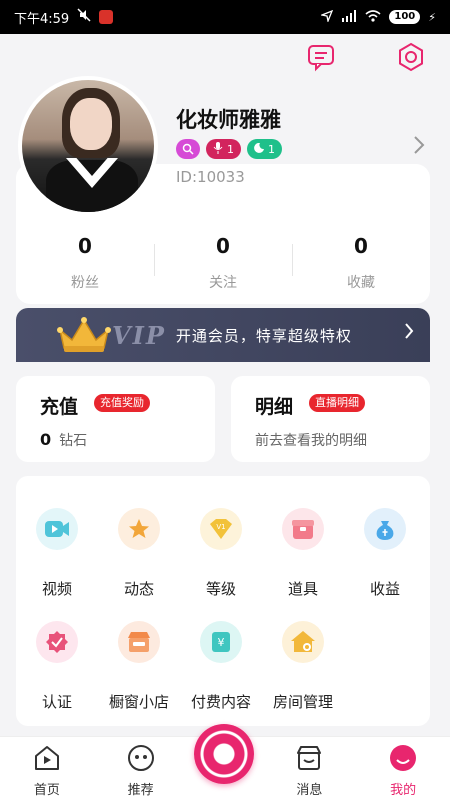 The height and width of the screenshot is (800, 450). Describe the element at coordinates (337, 403) in the screenshot. I see `live-details-tag: 直播明细` at that location.